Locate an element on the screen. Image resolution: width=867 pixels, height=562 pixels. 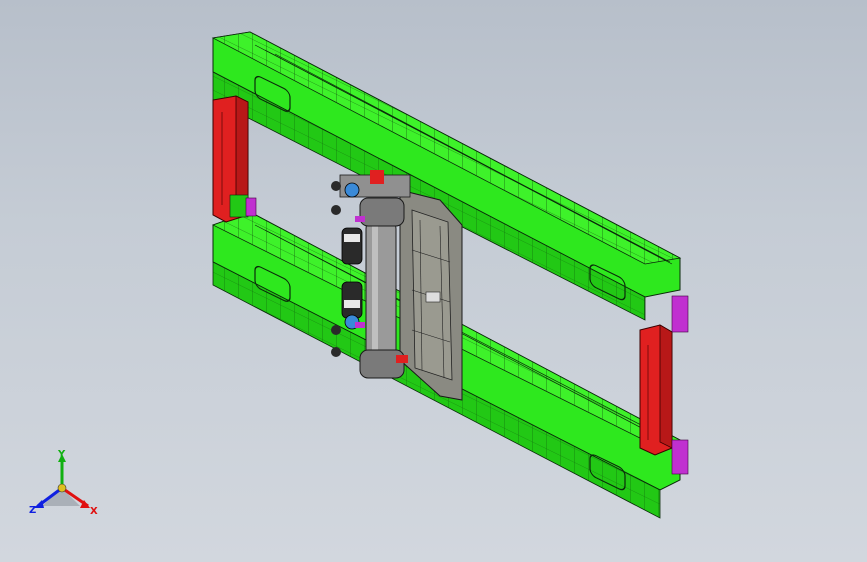
z-axis-label: Z is located at coordinates (33, 510).